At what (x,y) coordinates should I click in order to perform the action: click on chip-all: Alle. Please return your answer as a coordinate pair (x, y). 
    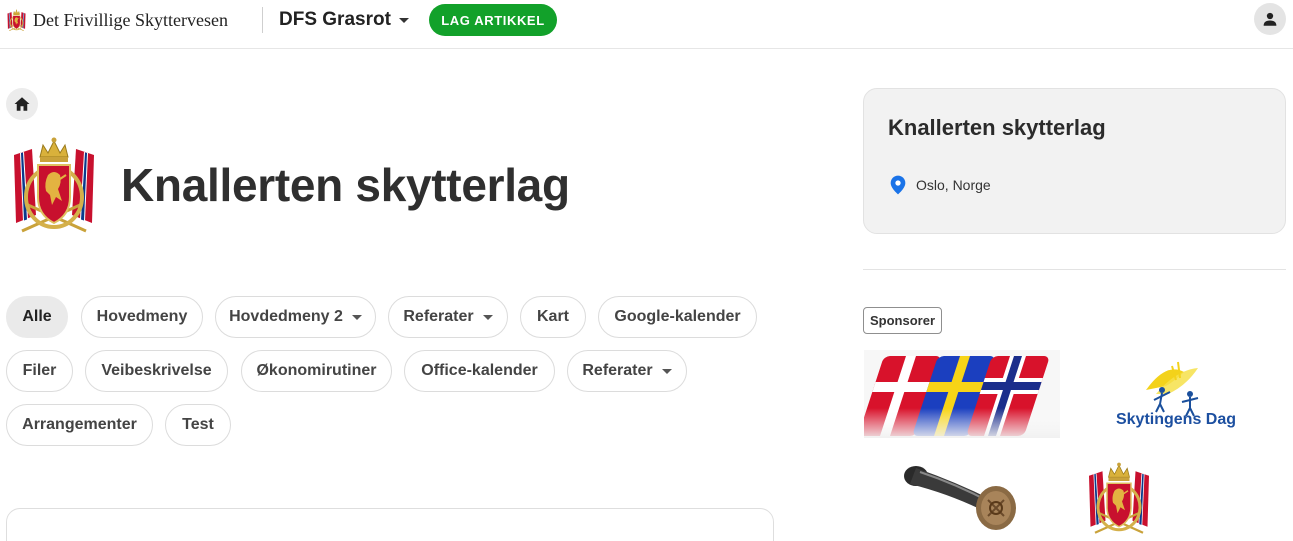
    Looking at the image, I should click on (37, 317).